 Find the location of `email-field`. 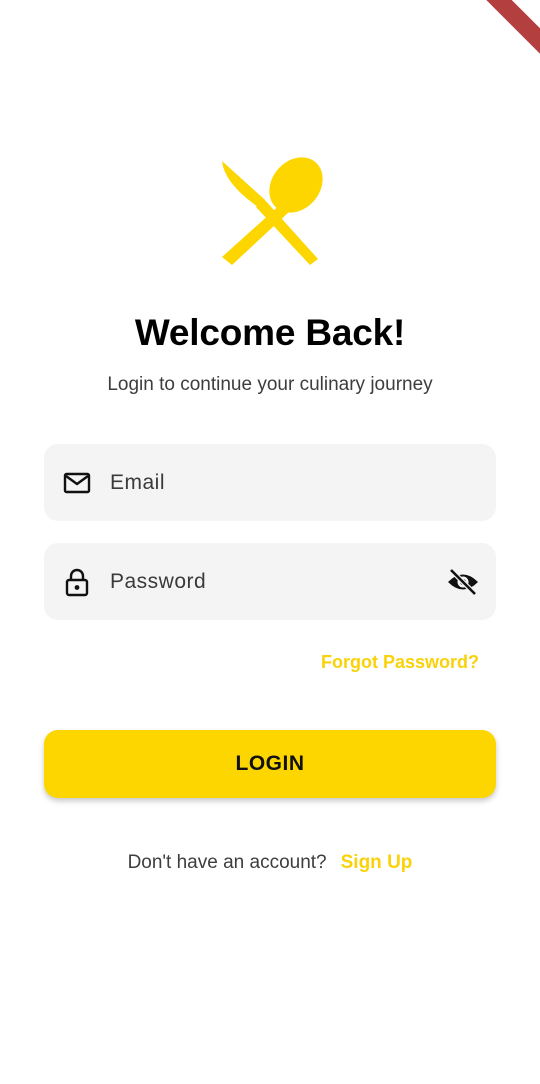

email-field is located at coordinates (270, 482).